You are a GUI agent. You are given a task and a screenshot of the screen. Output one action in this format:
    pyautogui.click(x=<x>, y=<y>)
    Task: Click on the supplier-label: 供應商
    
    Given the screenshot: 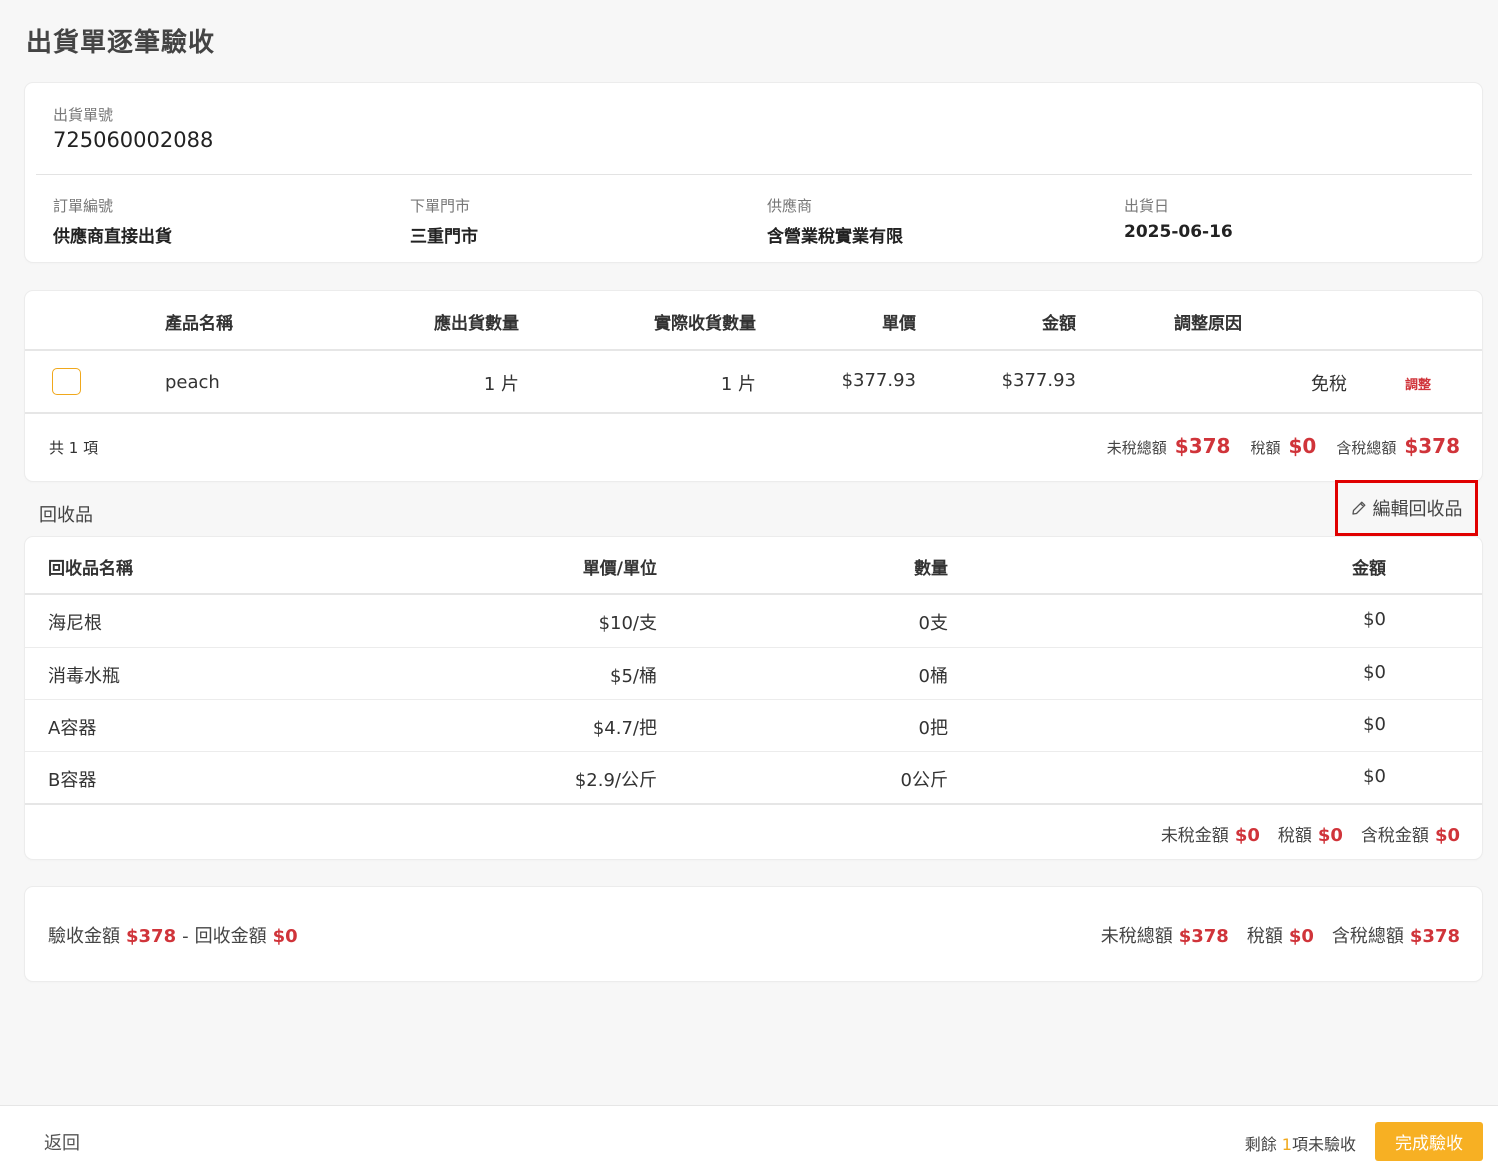 What is the action you would take?
    pyautogui.click(x=790, y=206)
    